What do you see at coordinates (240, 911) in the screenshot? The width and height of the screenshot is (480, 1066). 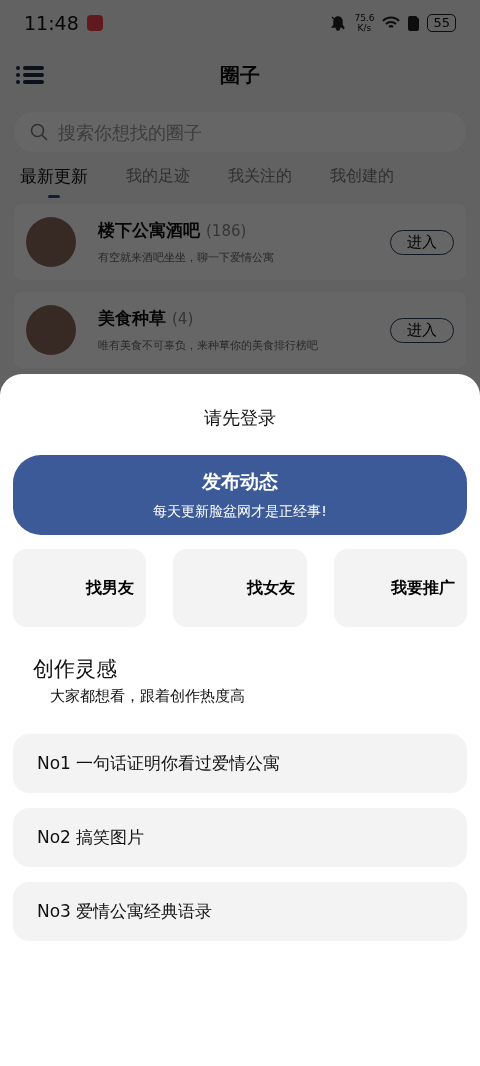 I see `topic-button: No3 爱情公寓经典语录` at bounding box center [240, 911].